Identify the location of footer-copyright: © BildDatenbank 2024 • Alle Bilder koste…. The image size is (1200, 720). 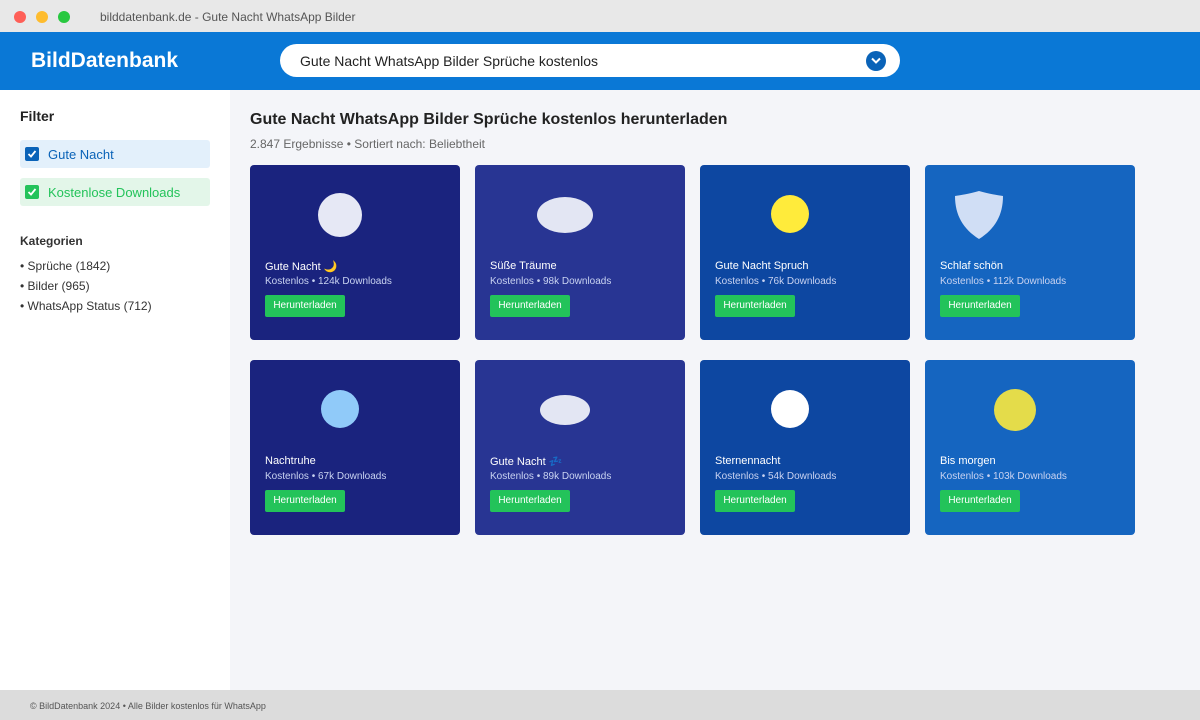
(148, 706).